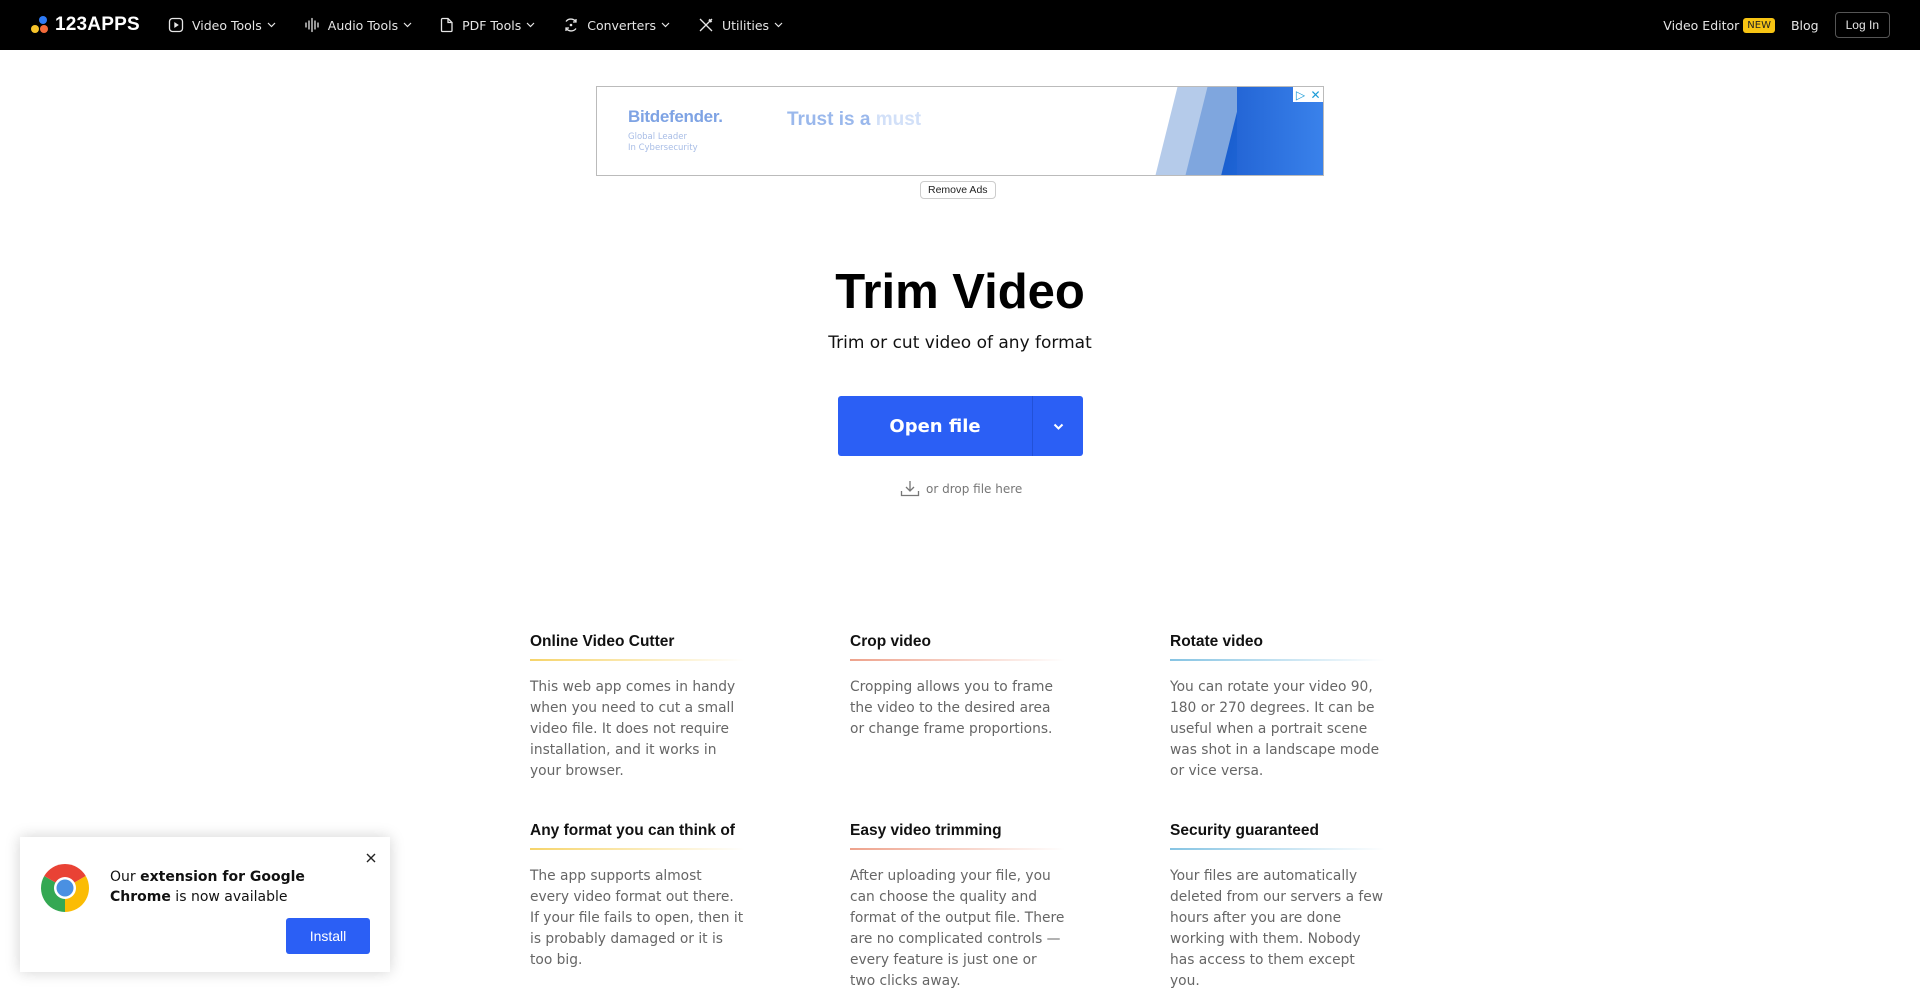  I want to click on page-title: Trim Video, so click(960, 292).